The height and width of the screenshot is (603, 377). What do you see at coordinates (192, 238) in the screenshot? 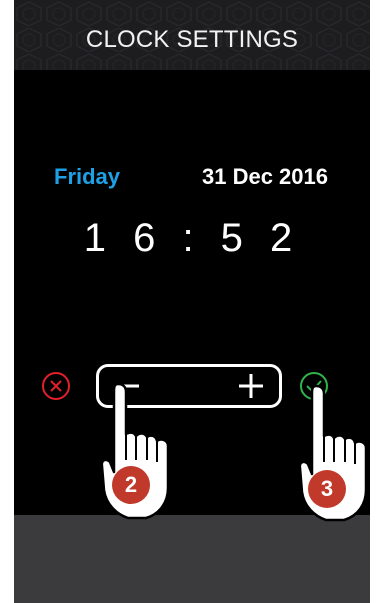
I see `time-display: 1 6 : 5 2` at bounding box center [192, 238].